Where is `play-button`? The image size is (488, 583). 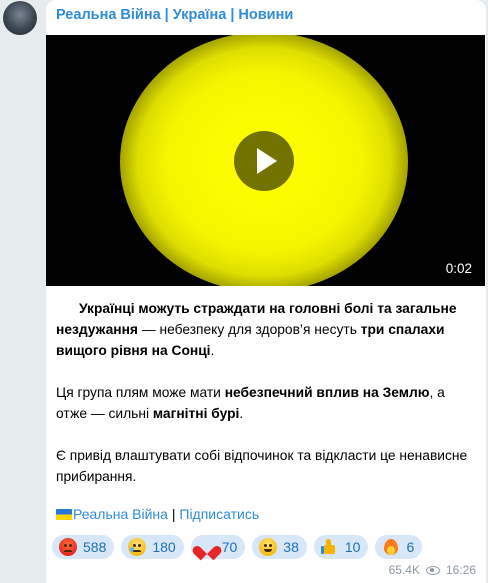
play-button is located at coordinates (264, 161).